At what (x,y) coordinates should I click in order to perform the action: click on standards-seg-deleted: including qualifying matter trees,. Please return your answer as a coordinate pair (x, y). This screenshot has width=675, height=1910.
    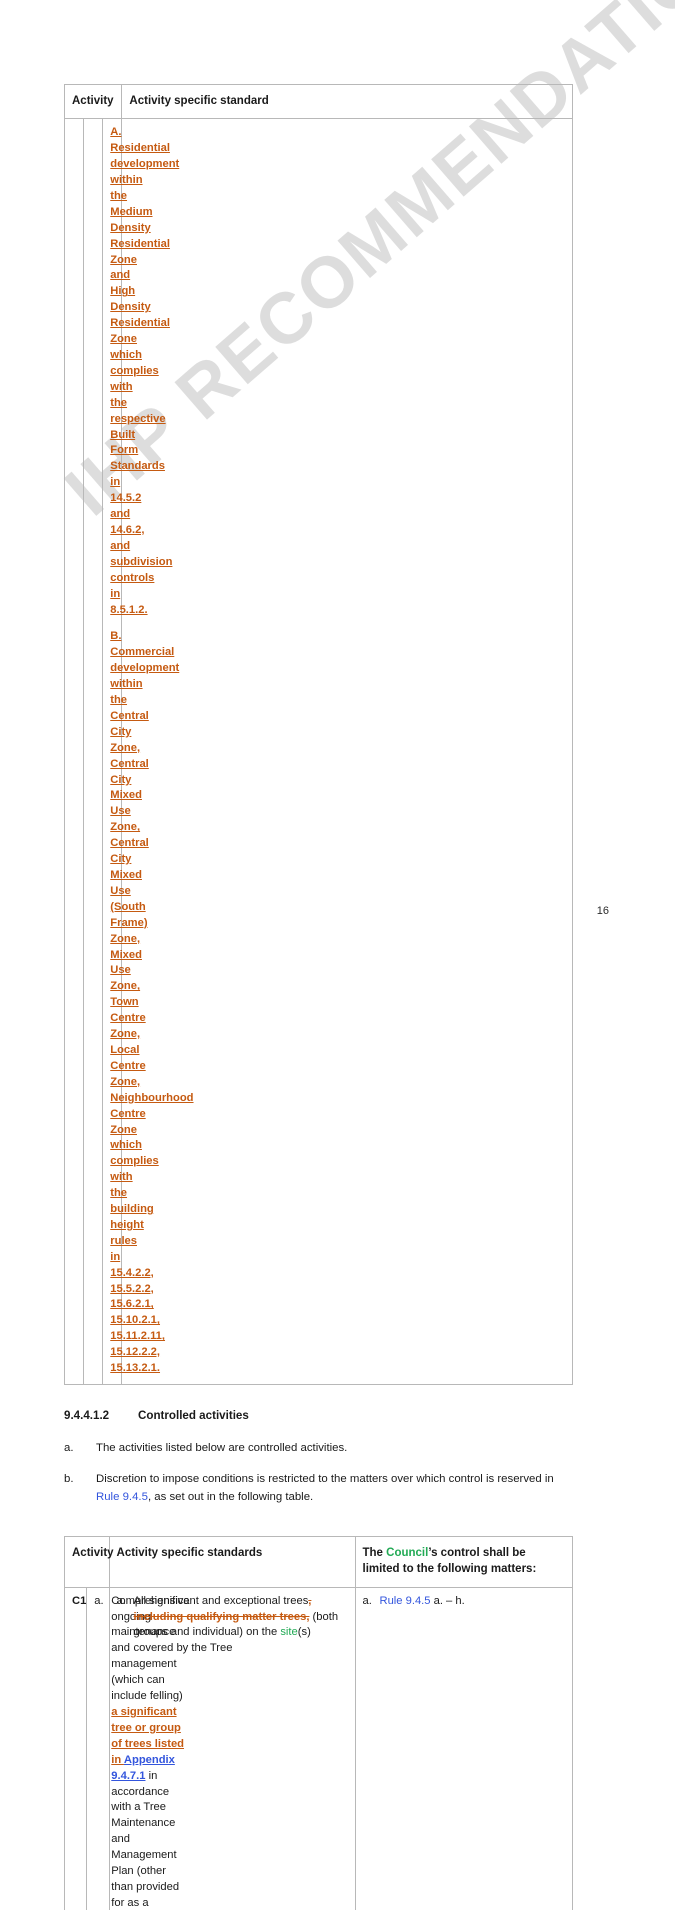
    Looking at the image, I should click on (221, 1616).